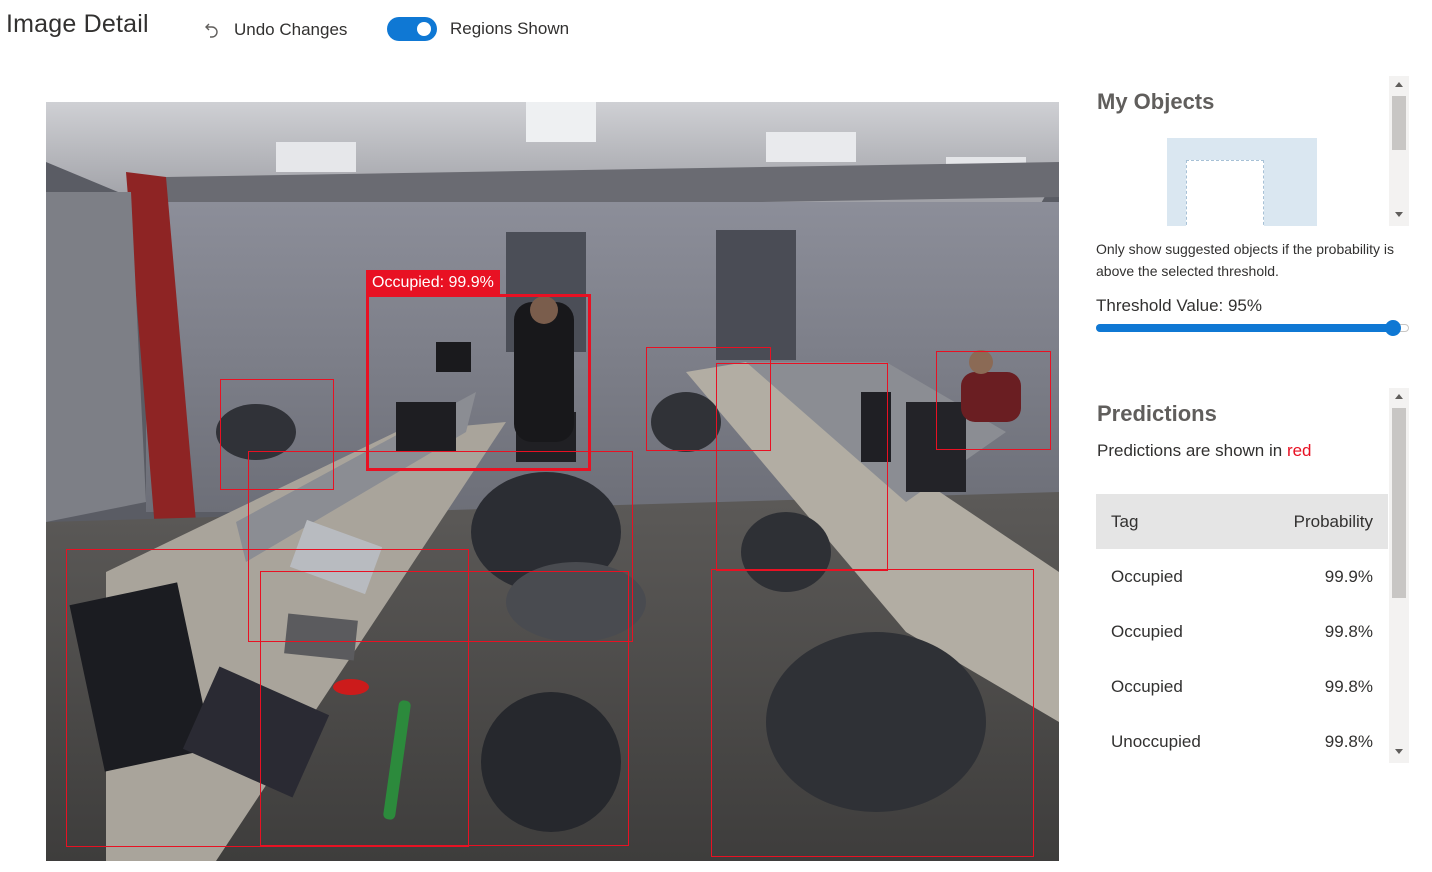 This screenshot has height=872, width=1432. I want to click on predictions-note-text: Predictions are shown in, so click(1192, 450).